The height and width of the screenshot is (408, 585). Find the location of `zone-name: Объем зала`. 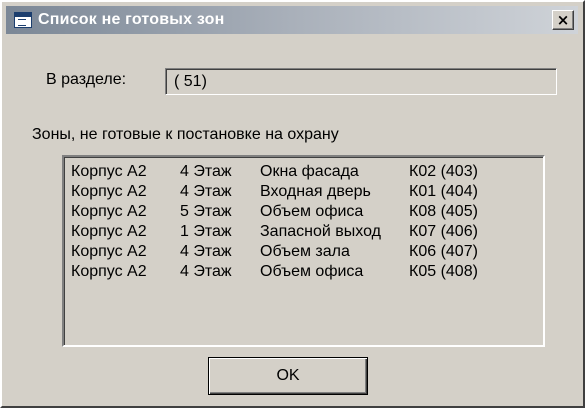

zone-name: Объем зала is located at coordinates (305, 251).